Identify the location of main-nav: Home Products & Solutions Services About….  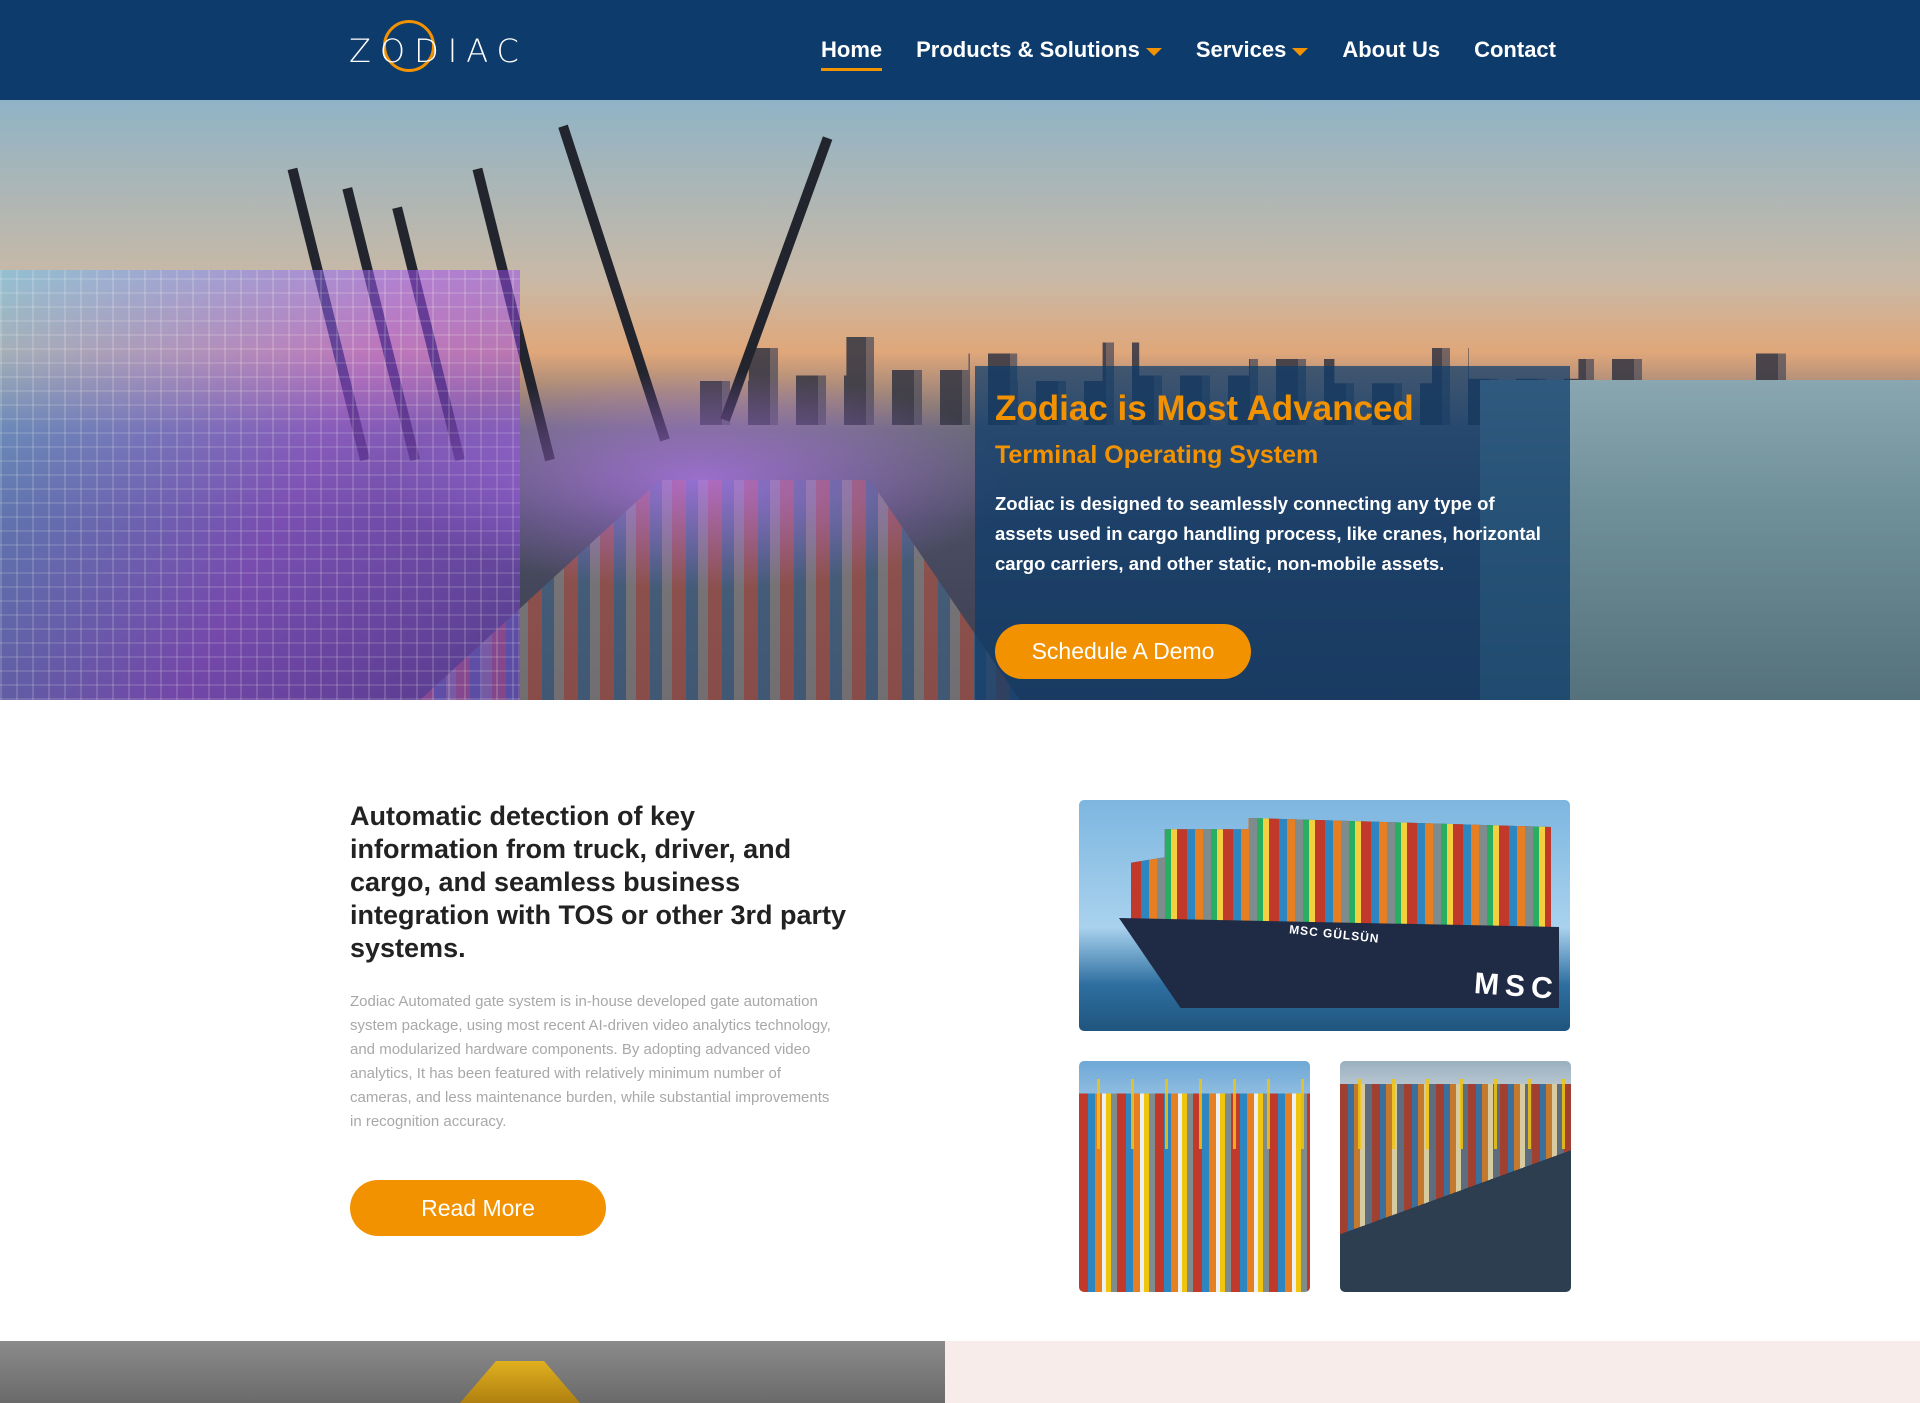
(1171, 50).